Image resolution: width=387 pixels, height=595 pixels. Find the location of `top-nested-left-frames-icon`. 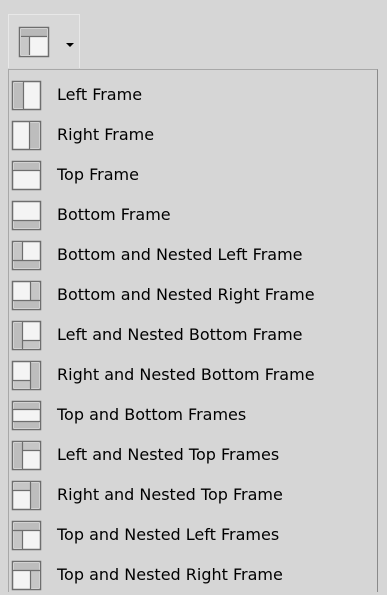

top-nested-left-frames-icon is located at coordinates (26, 535).